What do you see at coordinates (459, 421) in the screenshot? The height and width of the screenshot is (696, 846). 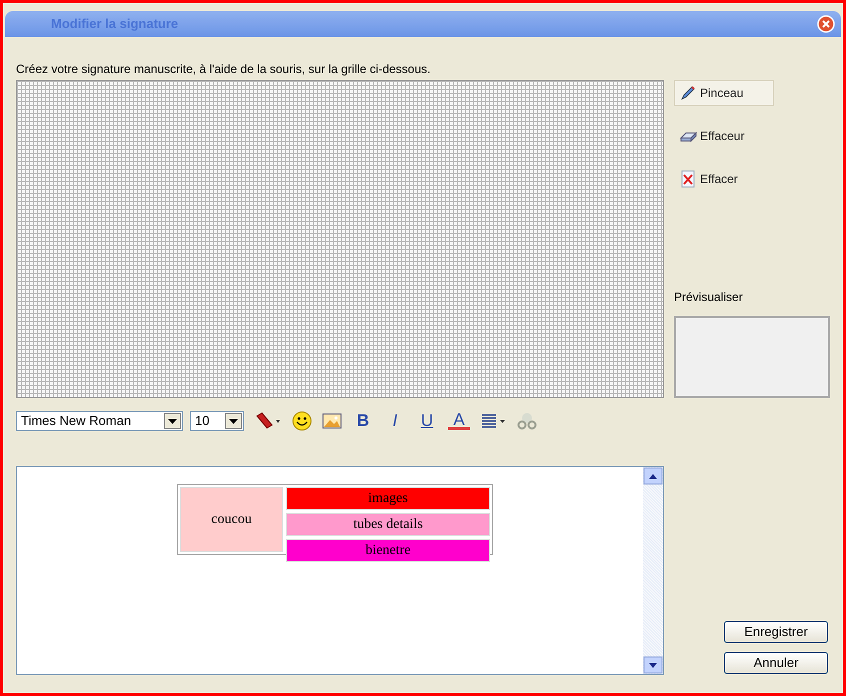 I see `color-button: A` at bounding box center [459, 421].